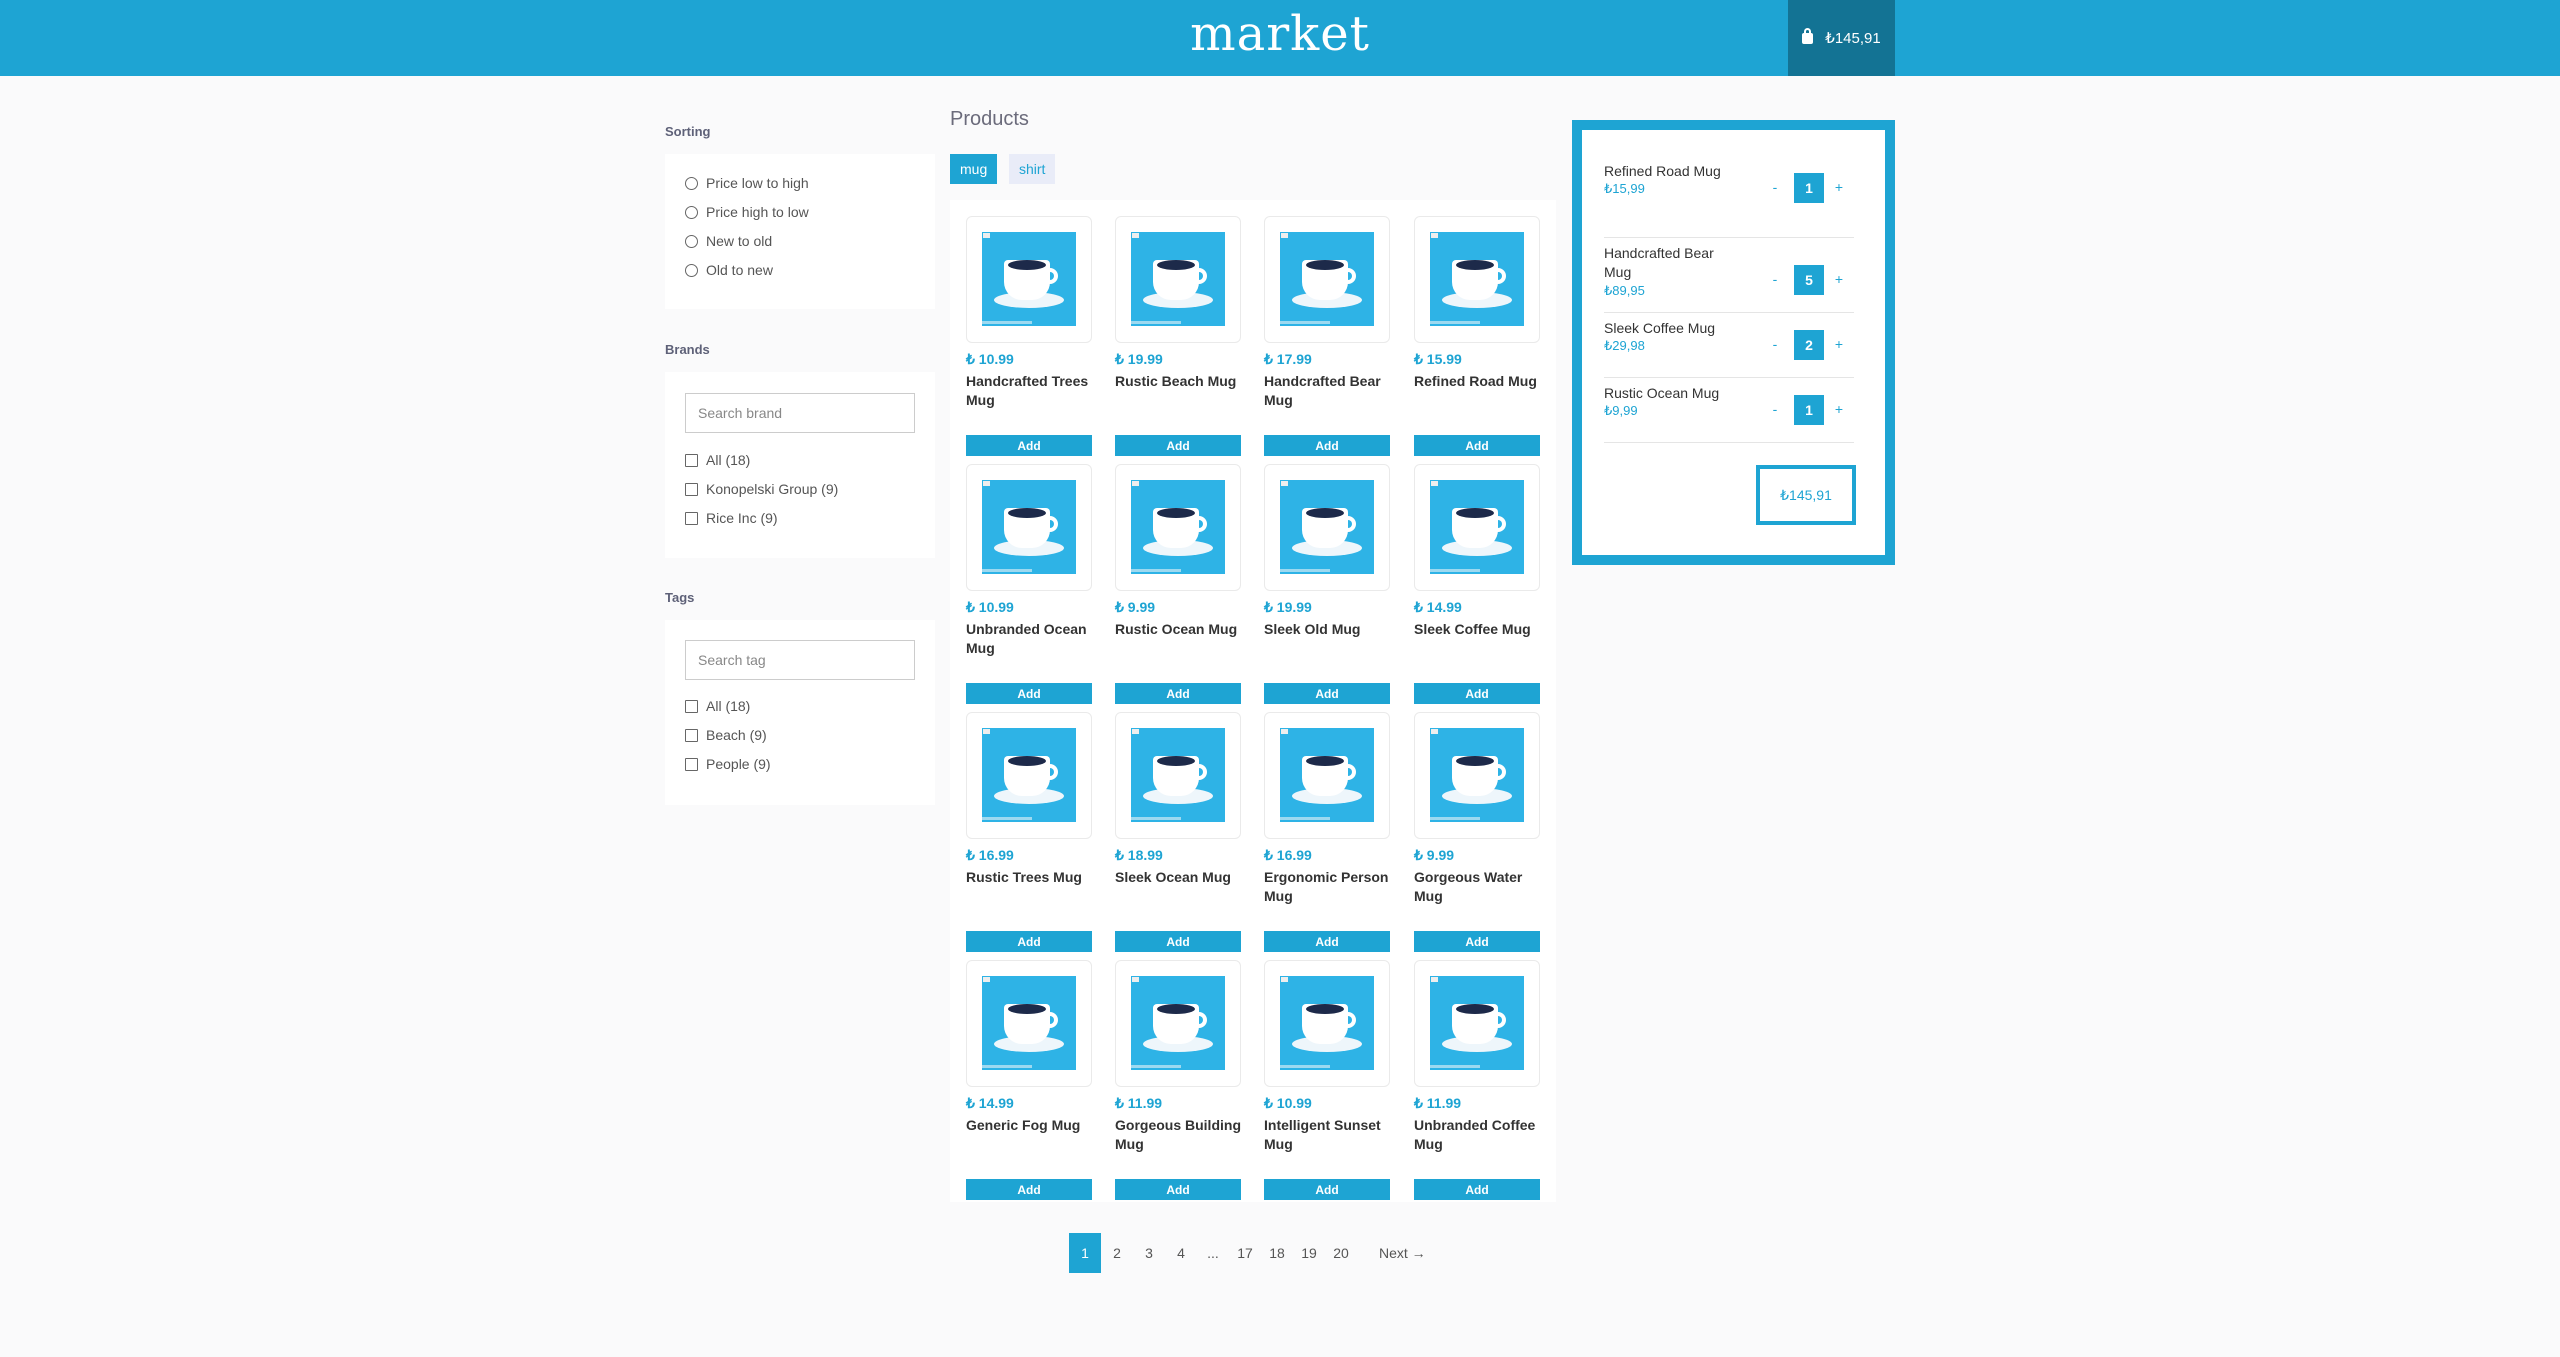  I want to click on cart-button: ₺145,91, so click(1841, 38).